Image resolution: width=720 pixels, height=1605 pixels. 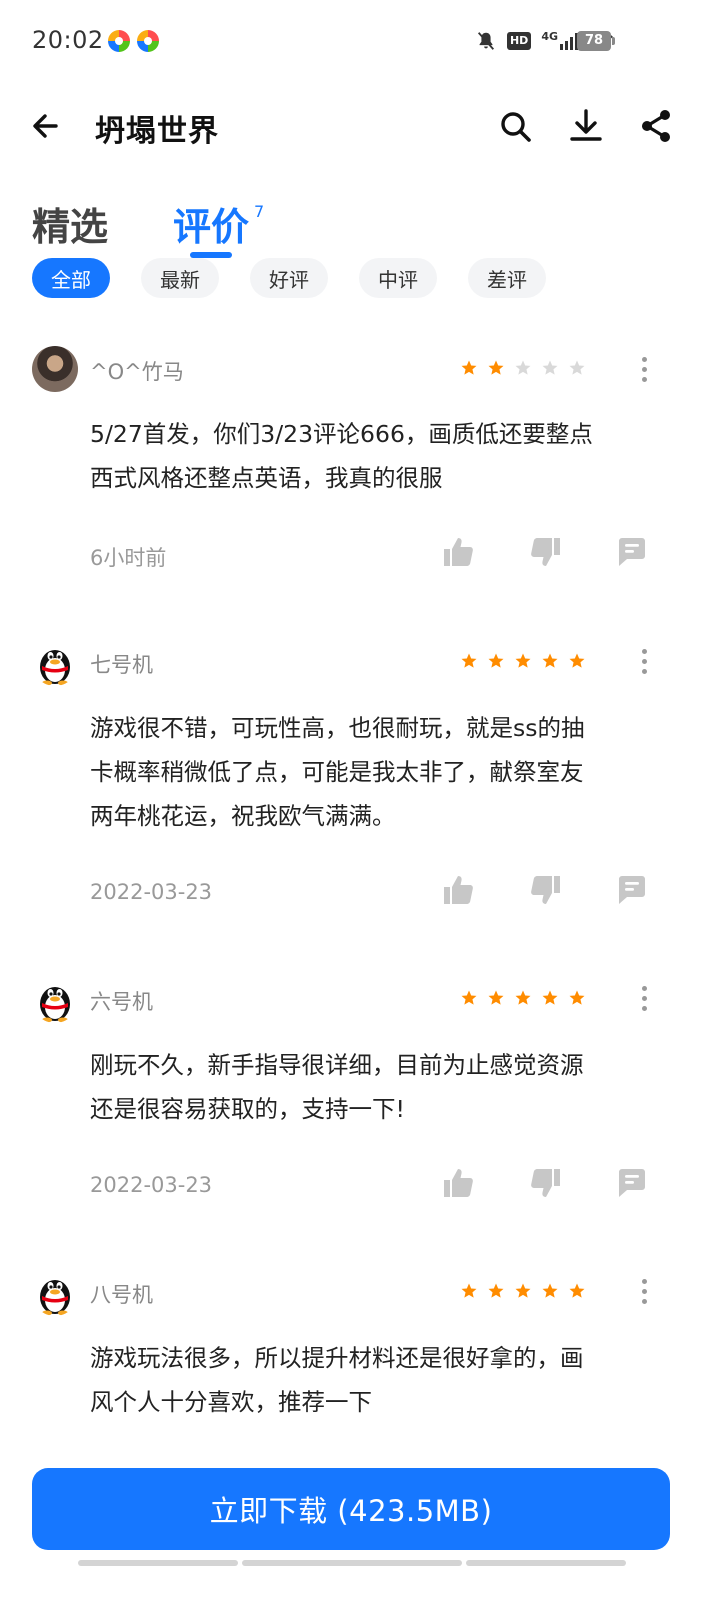 I want to click on hd-badge: HD, so click(x=519, y=41).